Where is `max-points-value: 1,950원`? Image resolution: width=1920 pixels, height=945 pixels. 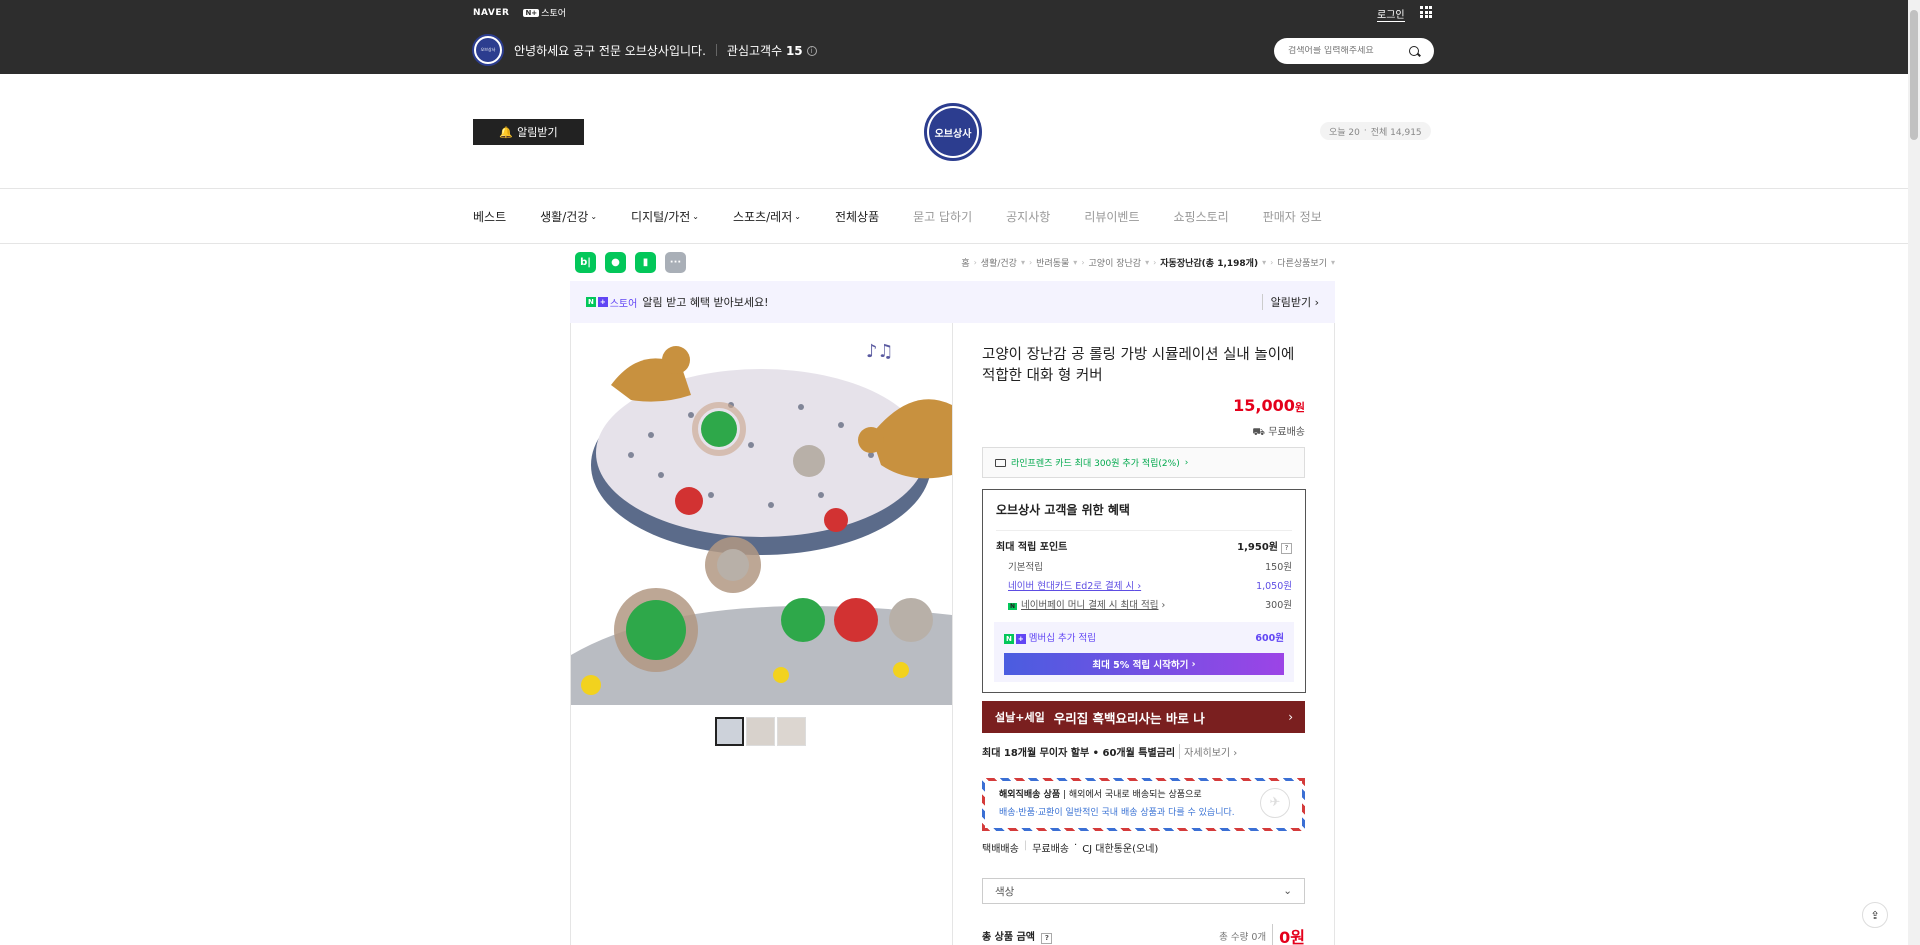
max-points-value: 1,950원 is located at coordinates (1257, 547).